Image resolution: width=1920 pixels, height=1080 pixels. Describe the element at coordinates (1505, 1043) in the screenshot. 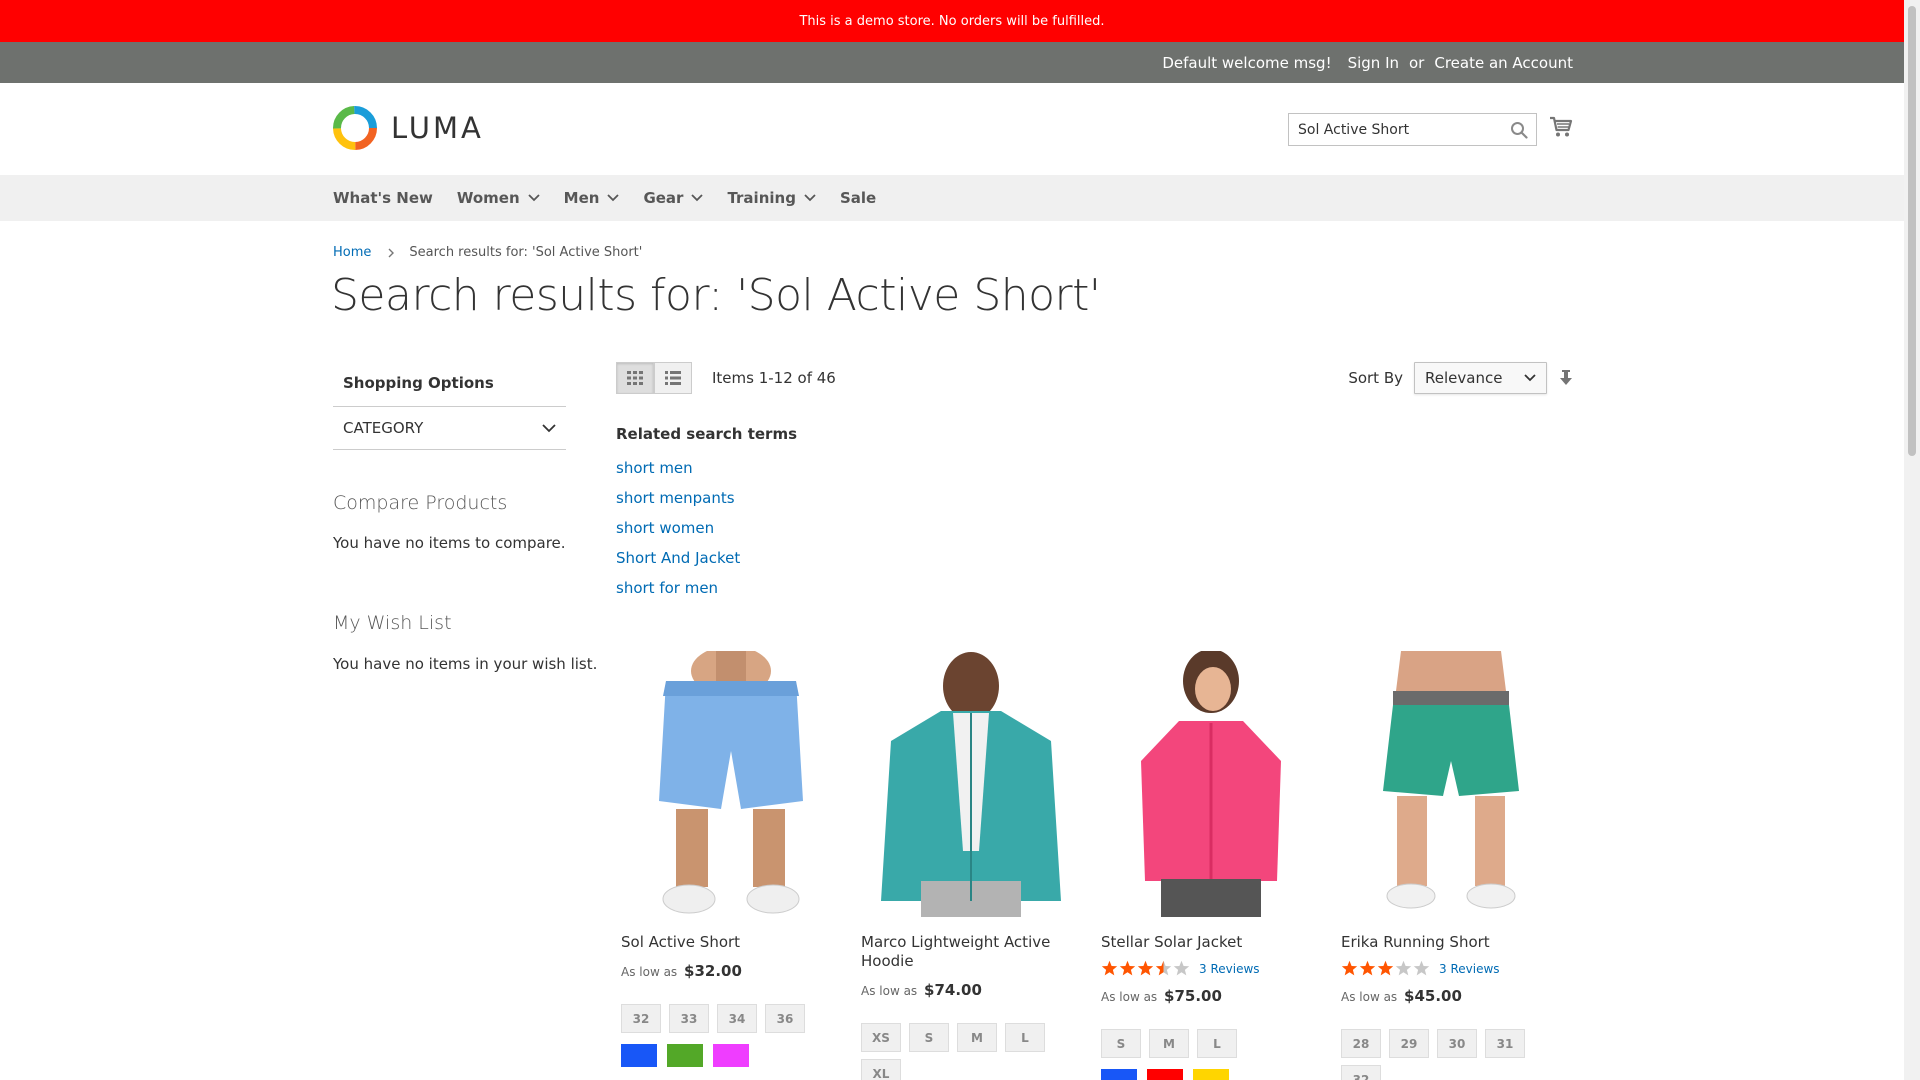

I see `size-swatch: 31` at that location.